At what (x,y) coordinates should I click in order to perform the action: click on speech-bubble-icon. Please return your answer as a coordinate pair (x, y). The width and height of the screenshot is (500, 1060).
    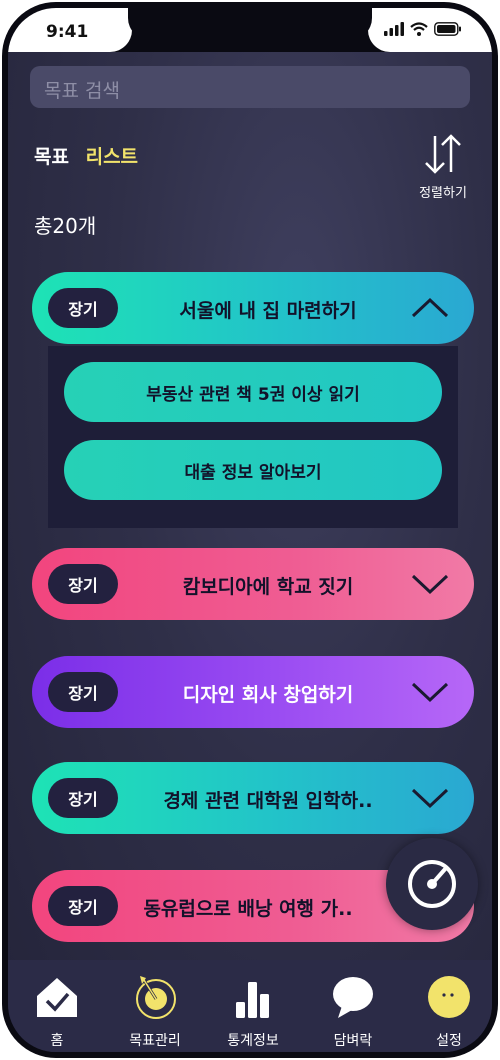
    Looking at the image, I should click on (353, 997).